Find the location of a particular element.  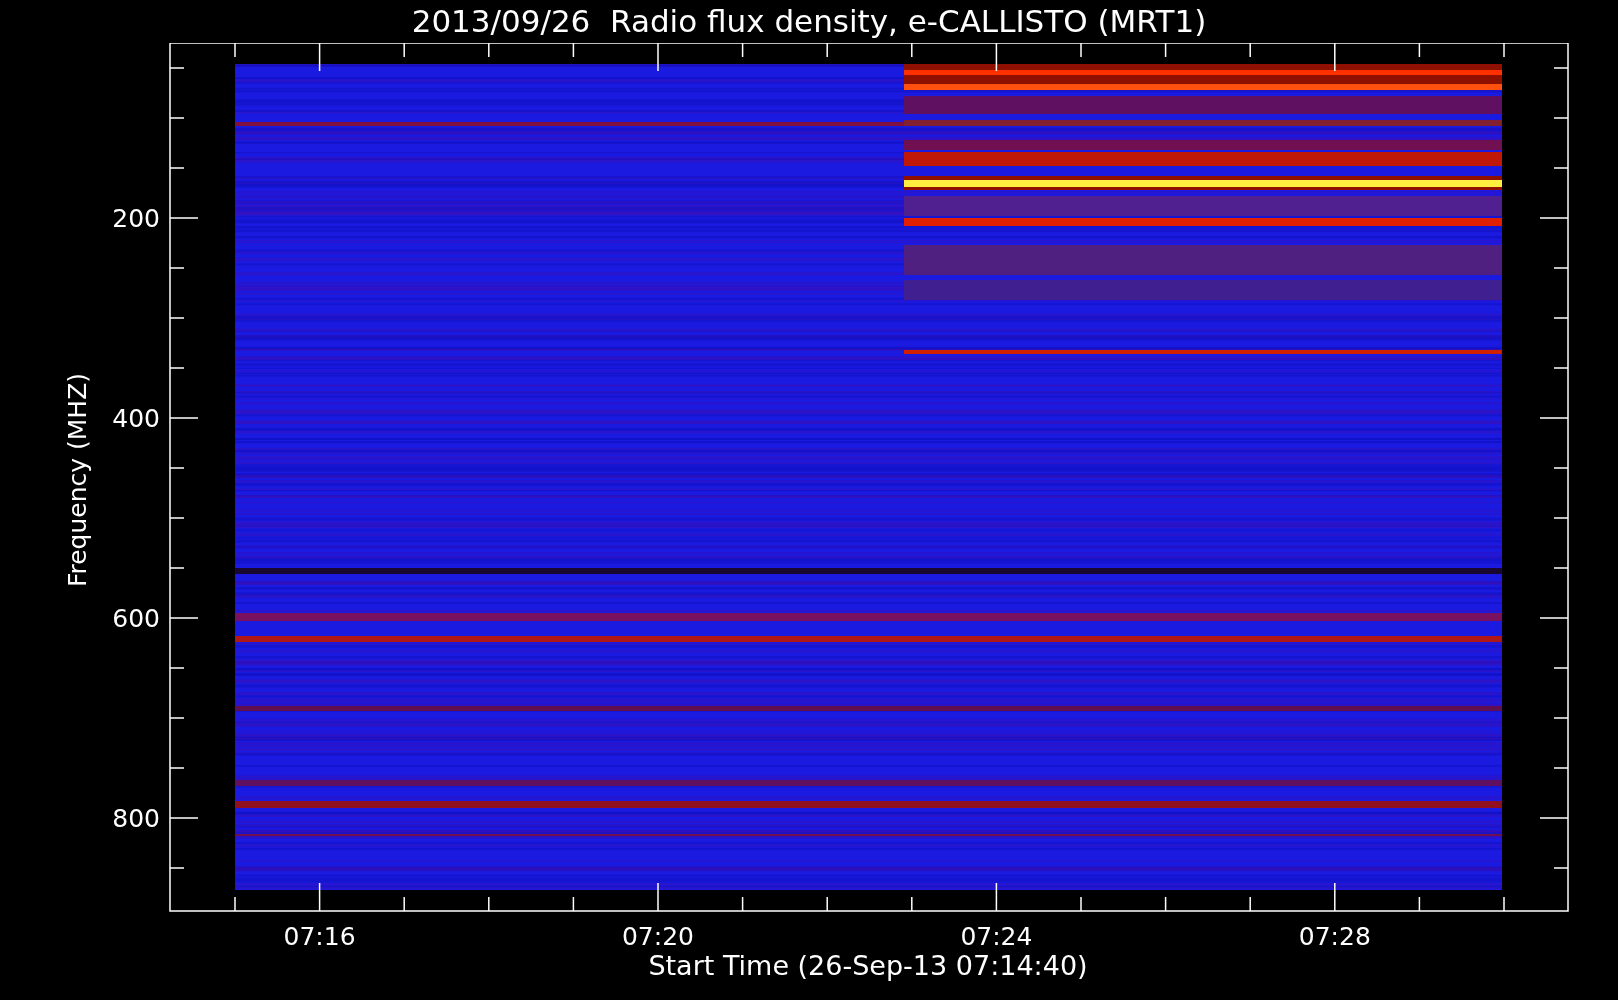

y-tick-label: 200 is located at coordinates (136, 218).